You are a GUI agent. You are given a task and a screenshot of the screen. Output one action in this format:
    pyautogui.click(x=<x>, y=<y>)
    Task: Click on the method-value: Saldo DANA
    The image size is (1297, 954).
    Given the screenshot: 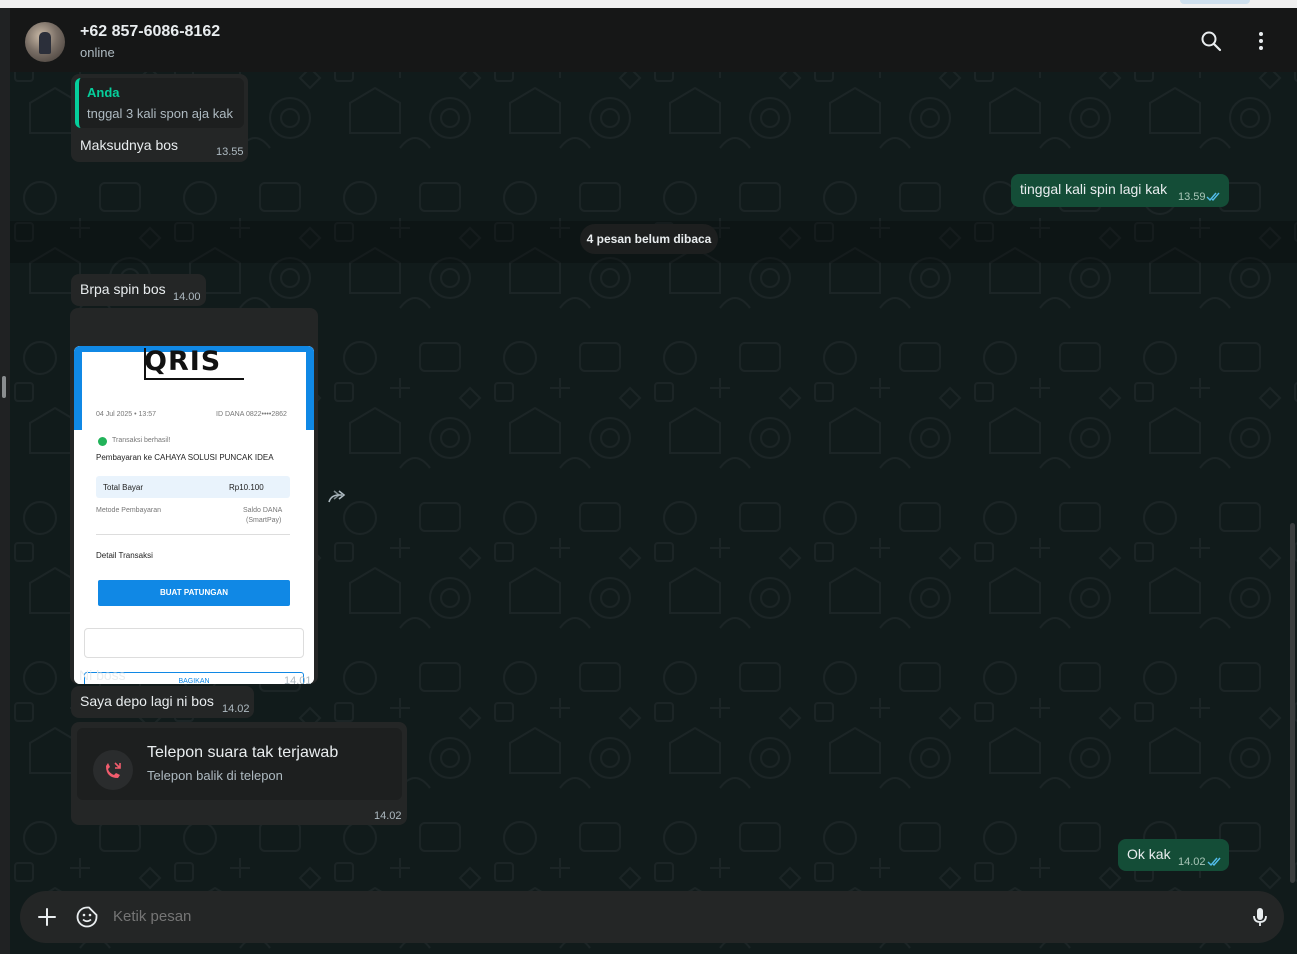 What is the action you would take?
    pyautogui.click(x=263, y=510)
    